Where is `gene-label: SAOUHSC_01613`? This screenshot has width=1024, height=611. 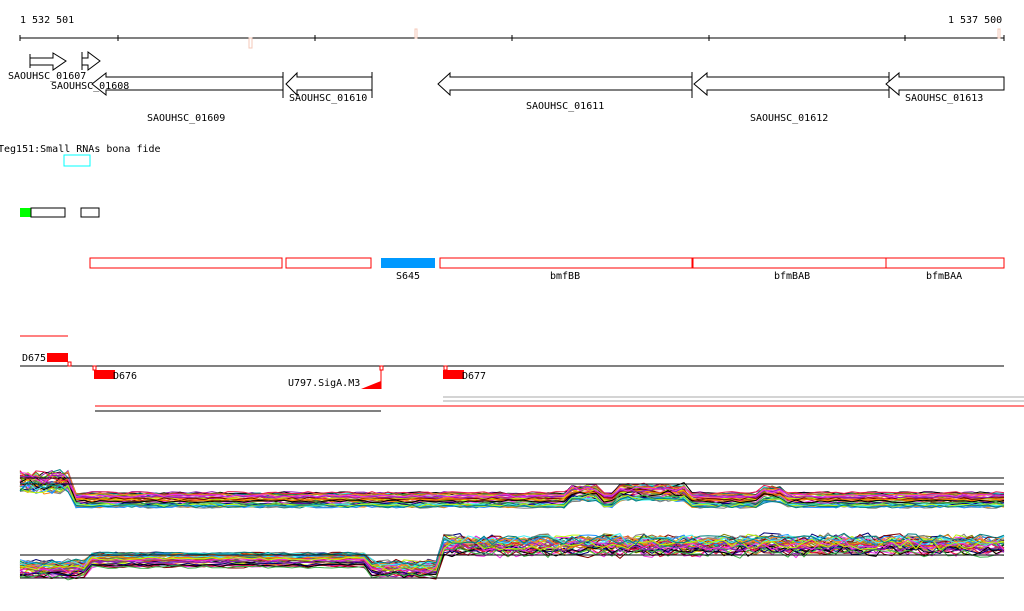
gene-label: SAOUHSC_01613 is located at coordinates (944, 98).